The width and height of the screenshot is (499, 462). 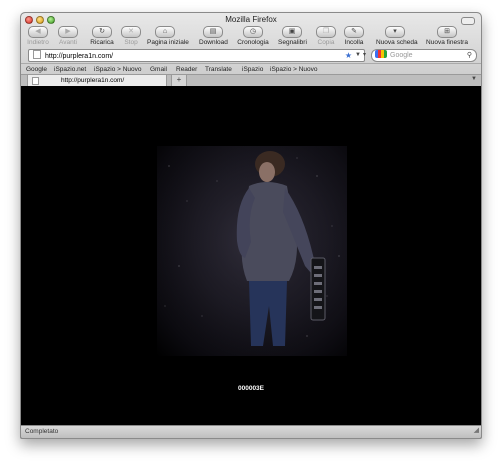 I want to click on resize-grip-icon: ◢, so click(x=476, y=431).